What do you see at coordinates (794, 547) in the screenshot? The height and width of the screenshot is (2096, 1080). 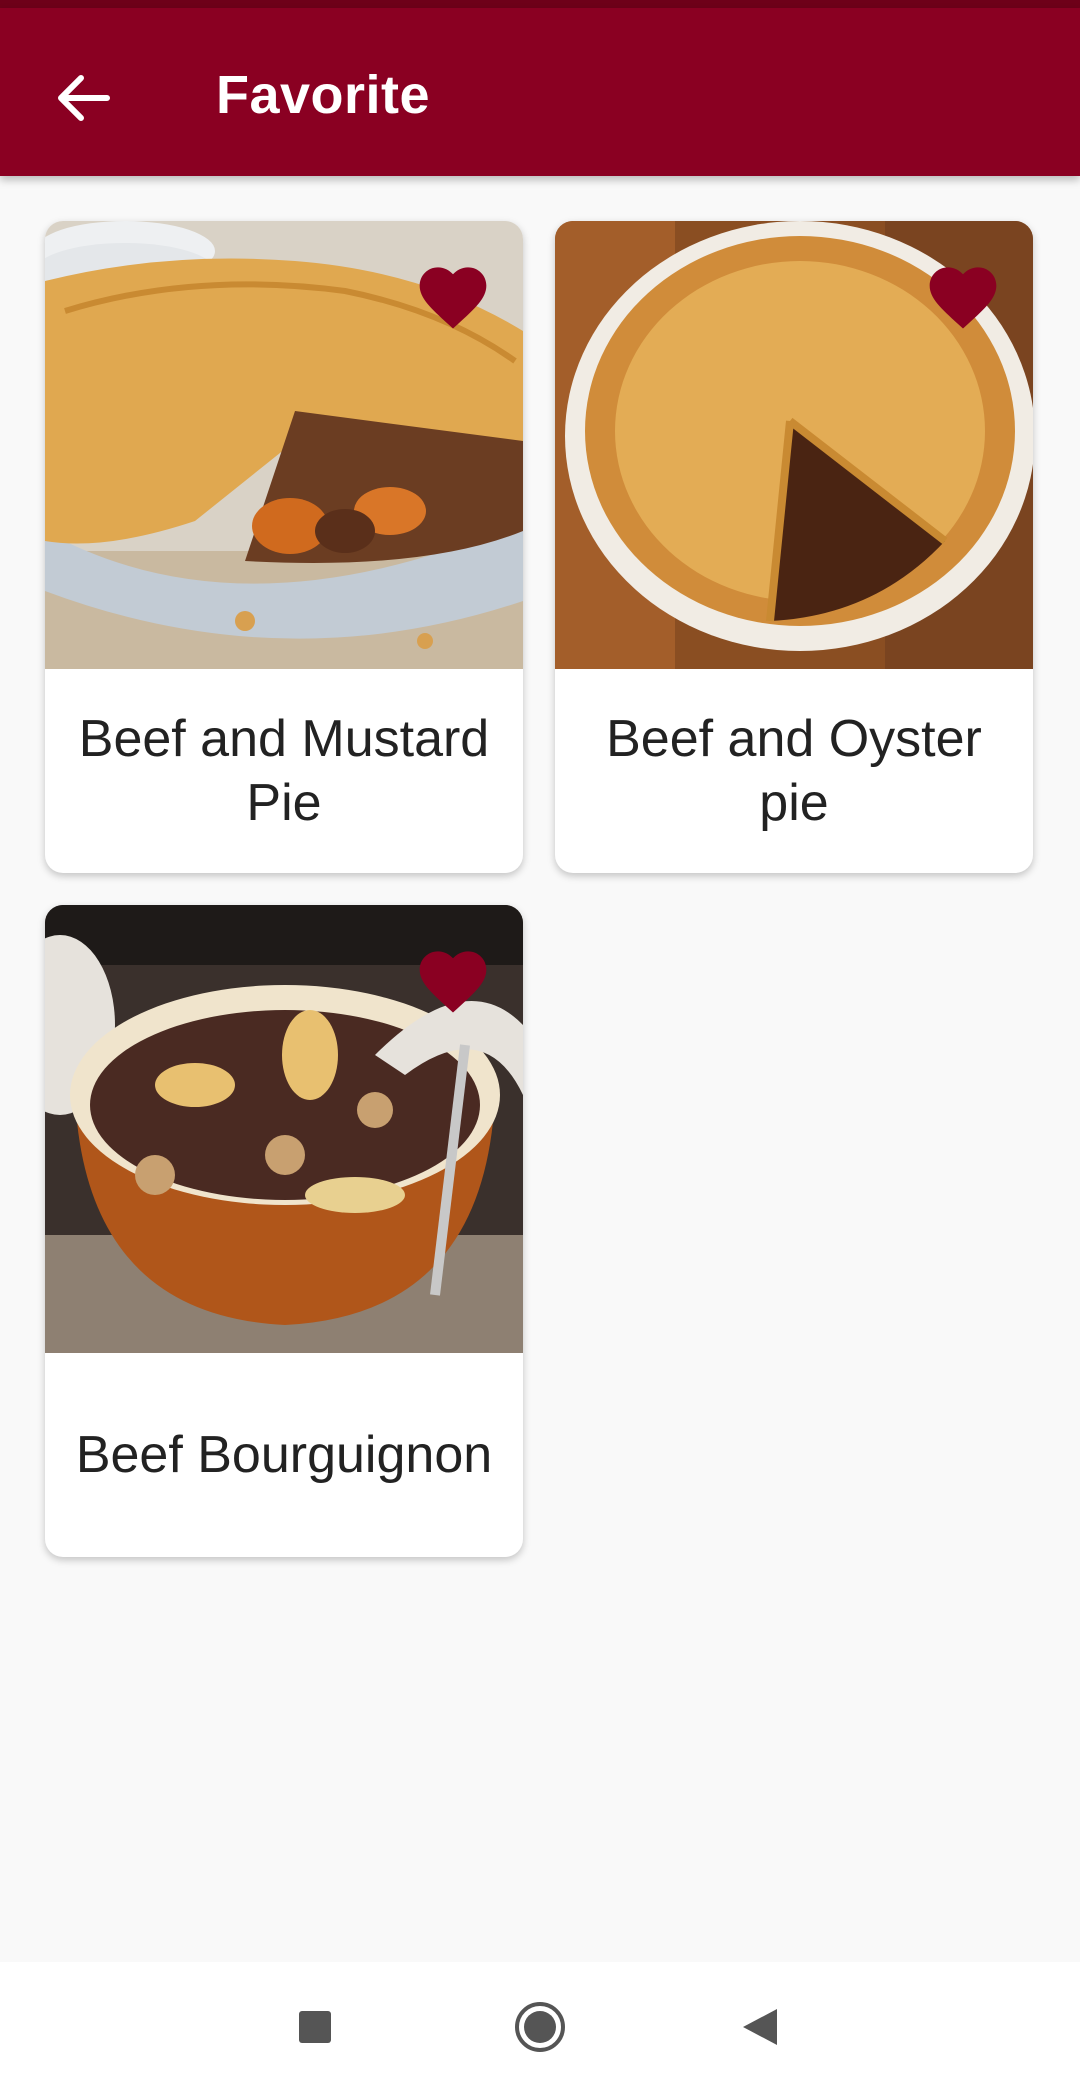 I see `recipe-card: Beef and Oyster pie` at bounding box center [794, 547].